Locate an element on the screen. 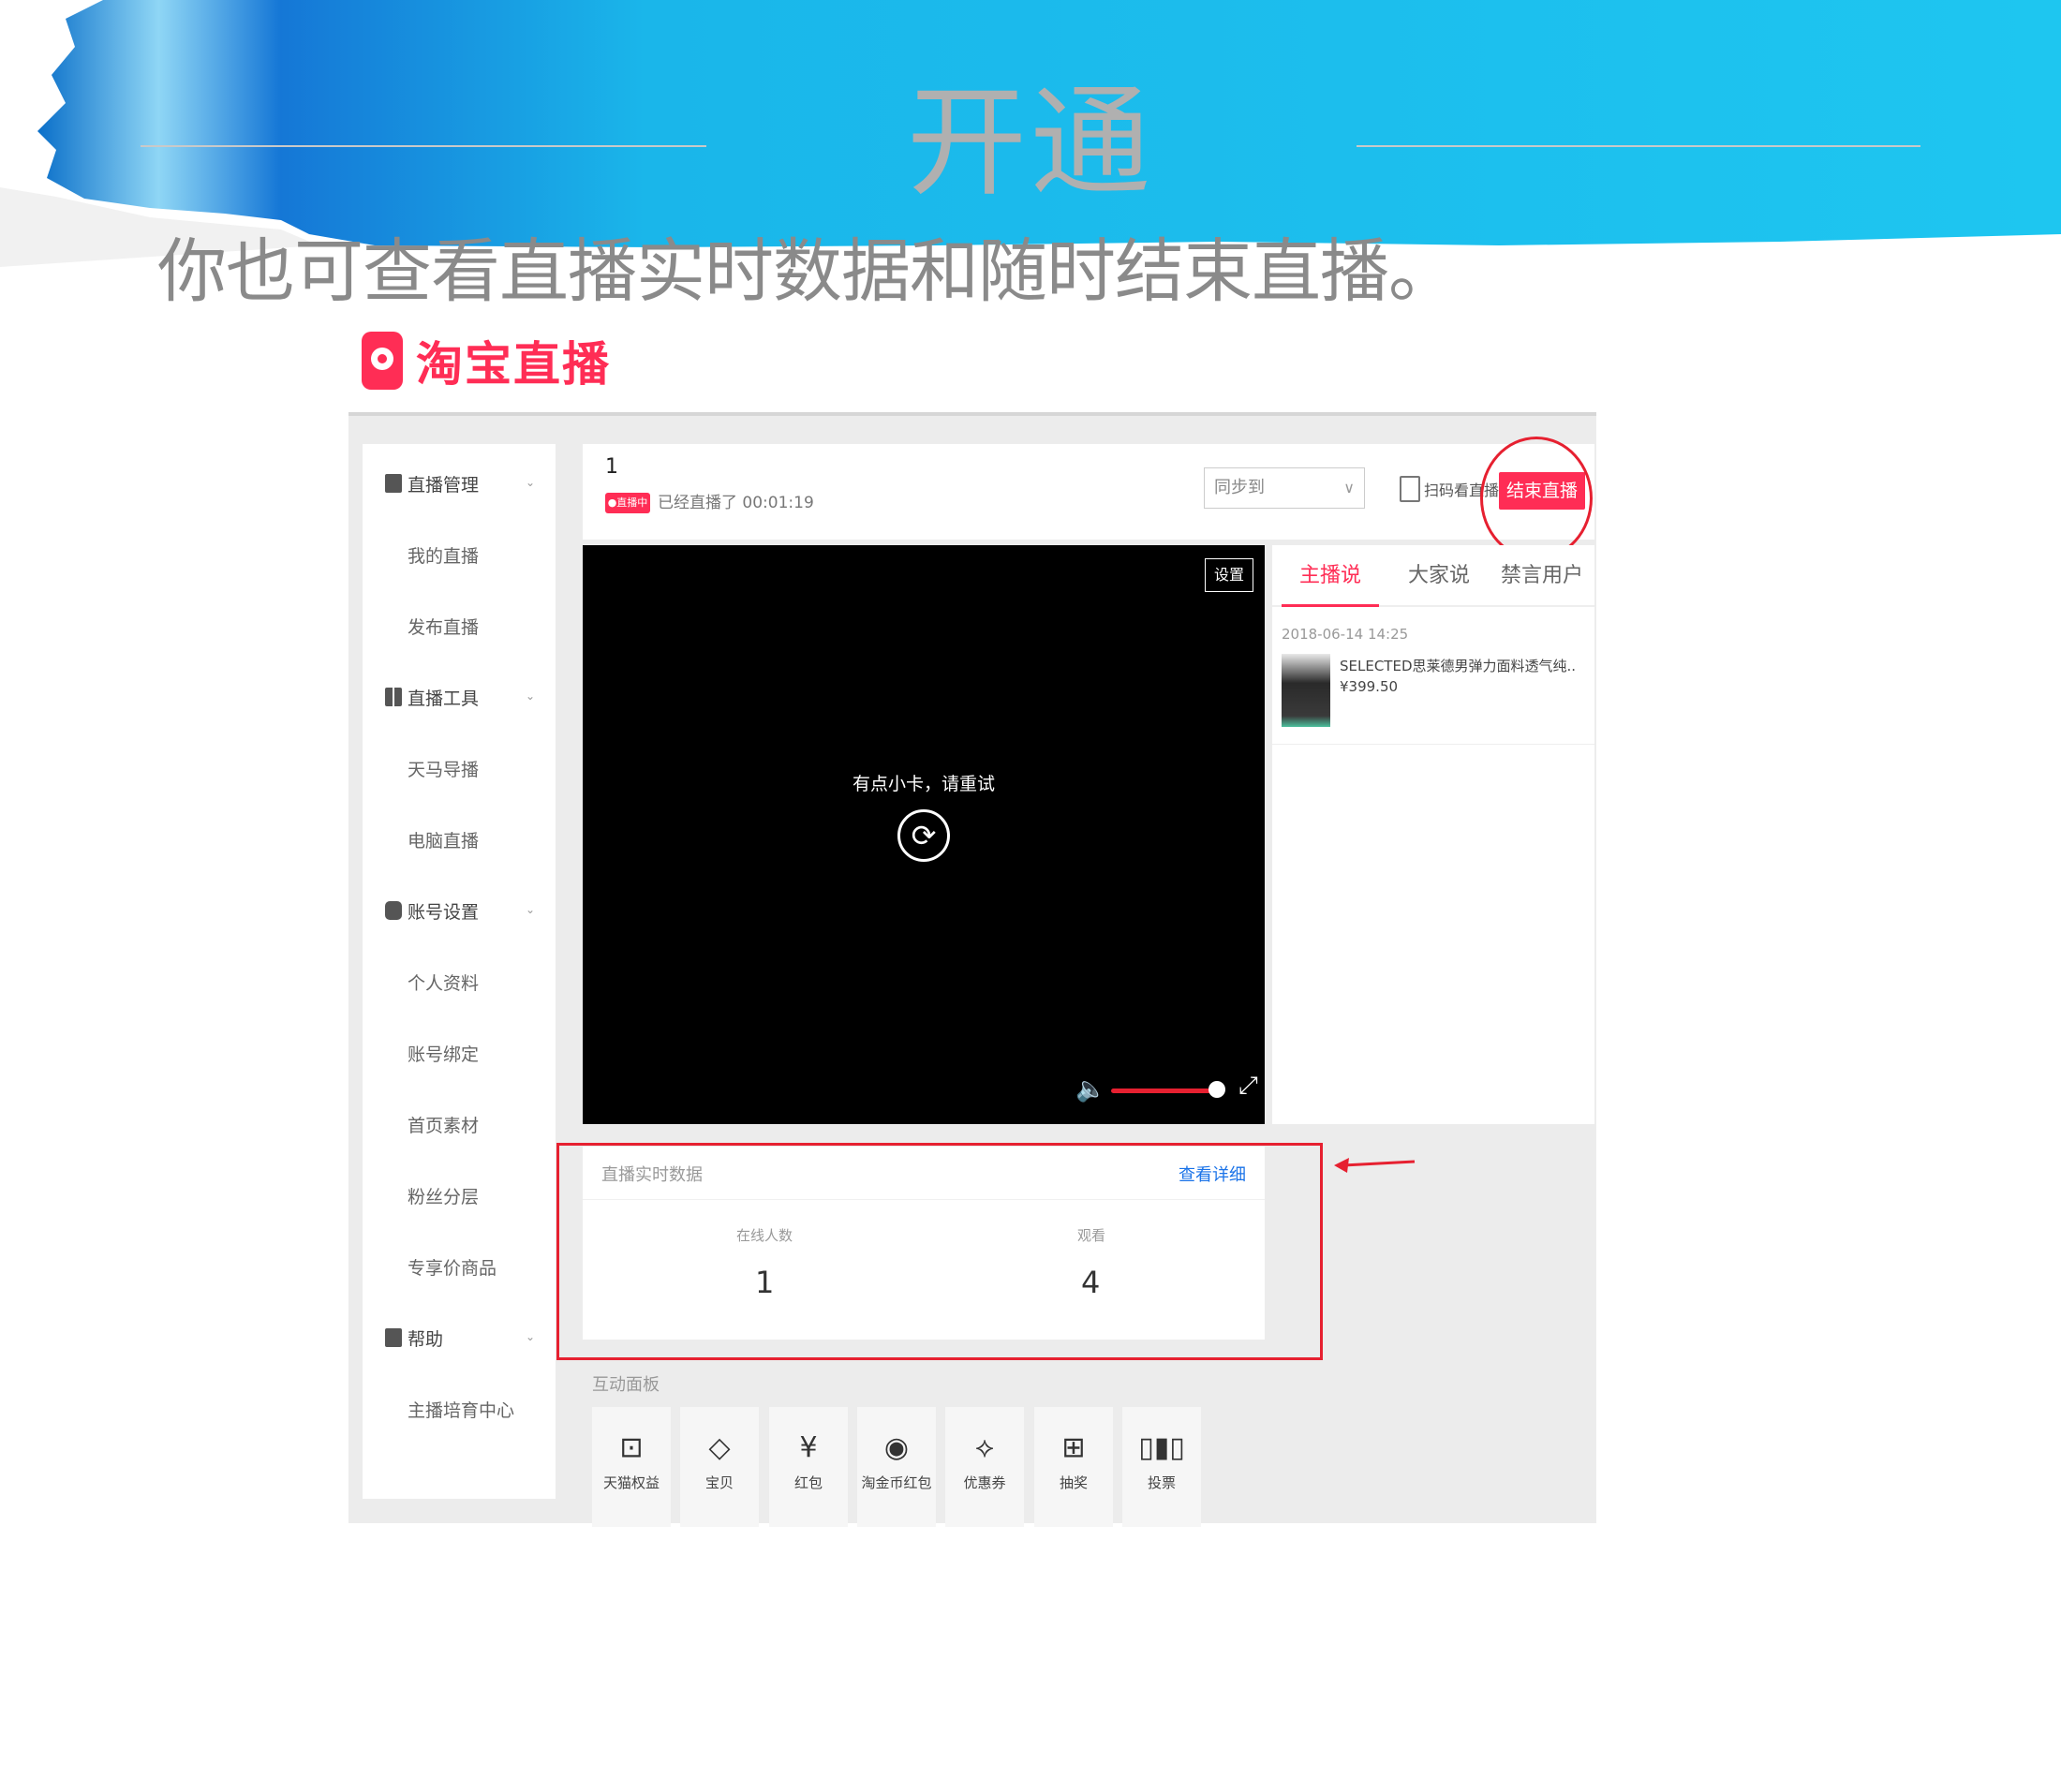 This screenshot has height=1792, width=2061. vote-icon: ▯▮▯ is located at coordinates (1161, 1447).